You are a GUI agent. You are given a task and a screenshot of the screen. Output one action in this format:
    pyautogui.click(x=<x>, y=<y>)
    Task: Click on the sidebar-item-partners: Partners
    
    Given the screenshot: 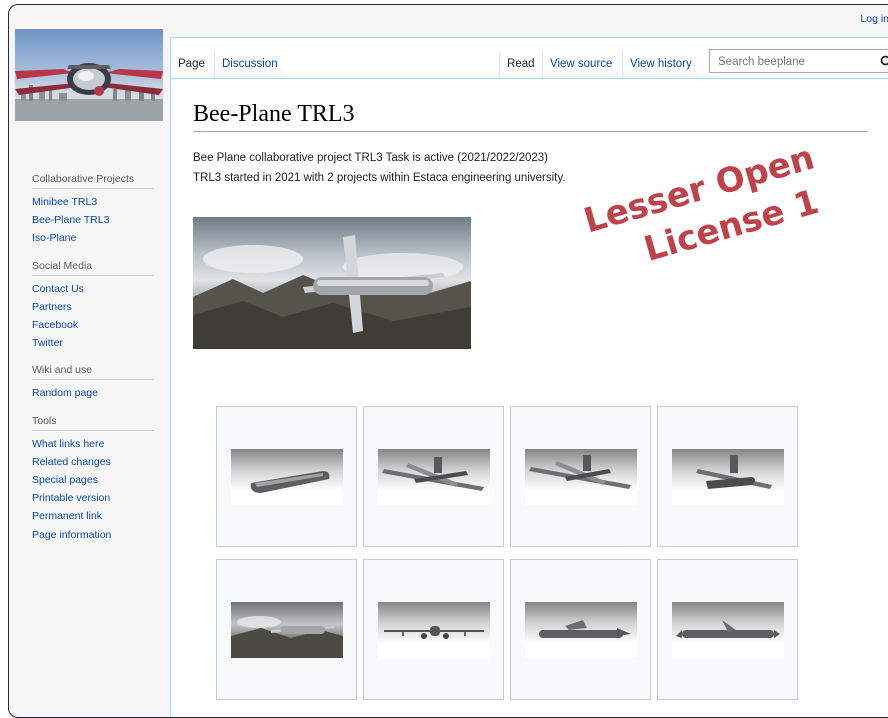 What is the action you would take?
    pyautogui.click(x=93, y=307)
    